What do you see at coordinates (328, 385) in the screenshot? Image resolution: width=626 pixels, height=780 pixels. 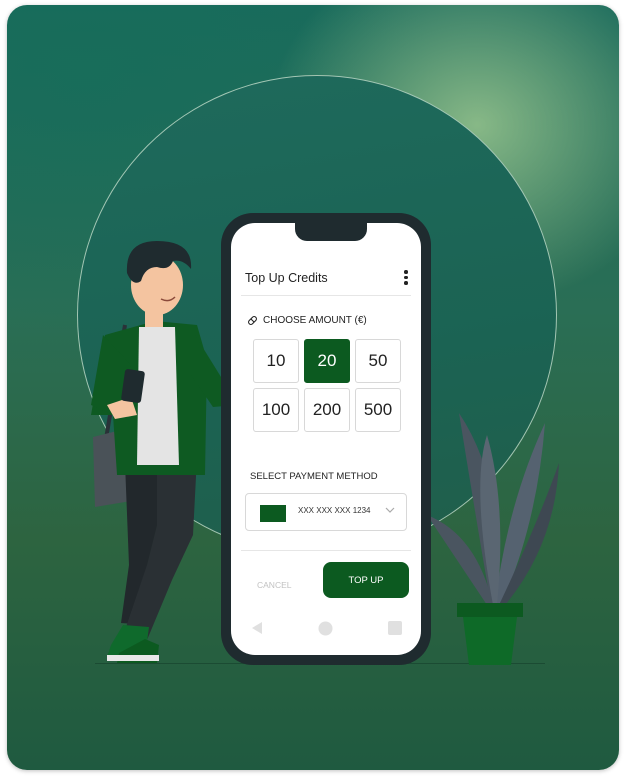 I see `amount-options: 10 20 50 100 200 500` at bounding box center [328, 385].